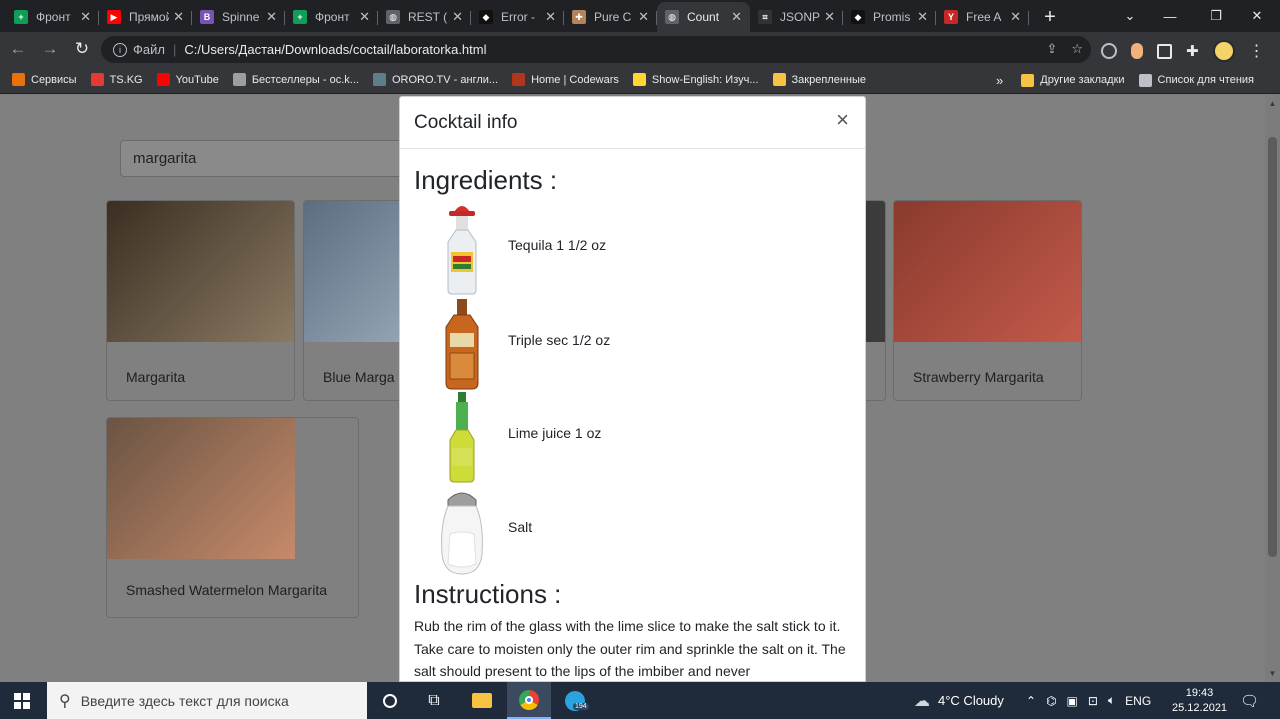 Image resolution: width=1280 pixels, height=719 pixels. I want to click on file-explorer-icon, so click(482, 700).